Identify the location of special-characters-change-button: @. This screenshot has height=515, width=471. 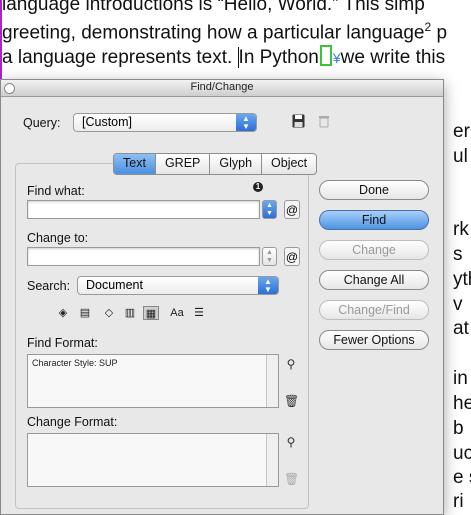
(292, 256).